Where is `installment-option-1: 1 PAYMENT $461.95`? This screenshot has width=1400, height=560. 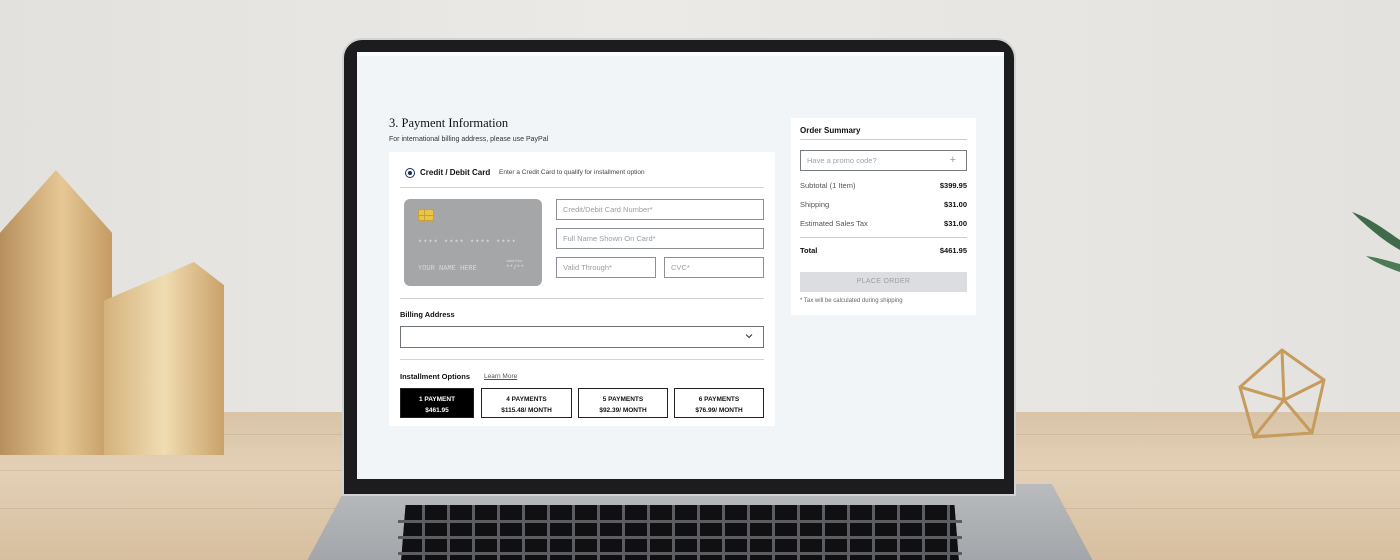 installment-option-1: 1 PAYMENT $461.95 is located at coordinates (437, 403).